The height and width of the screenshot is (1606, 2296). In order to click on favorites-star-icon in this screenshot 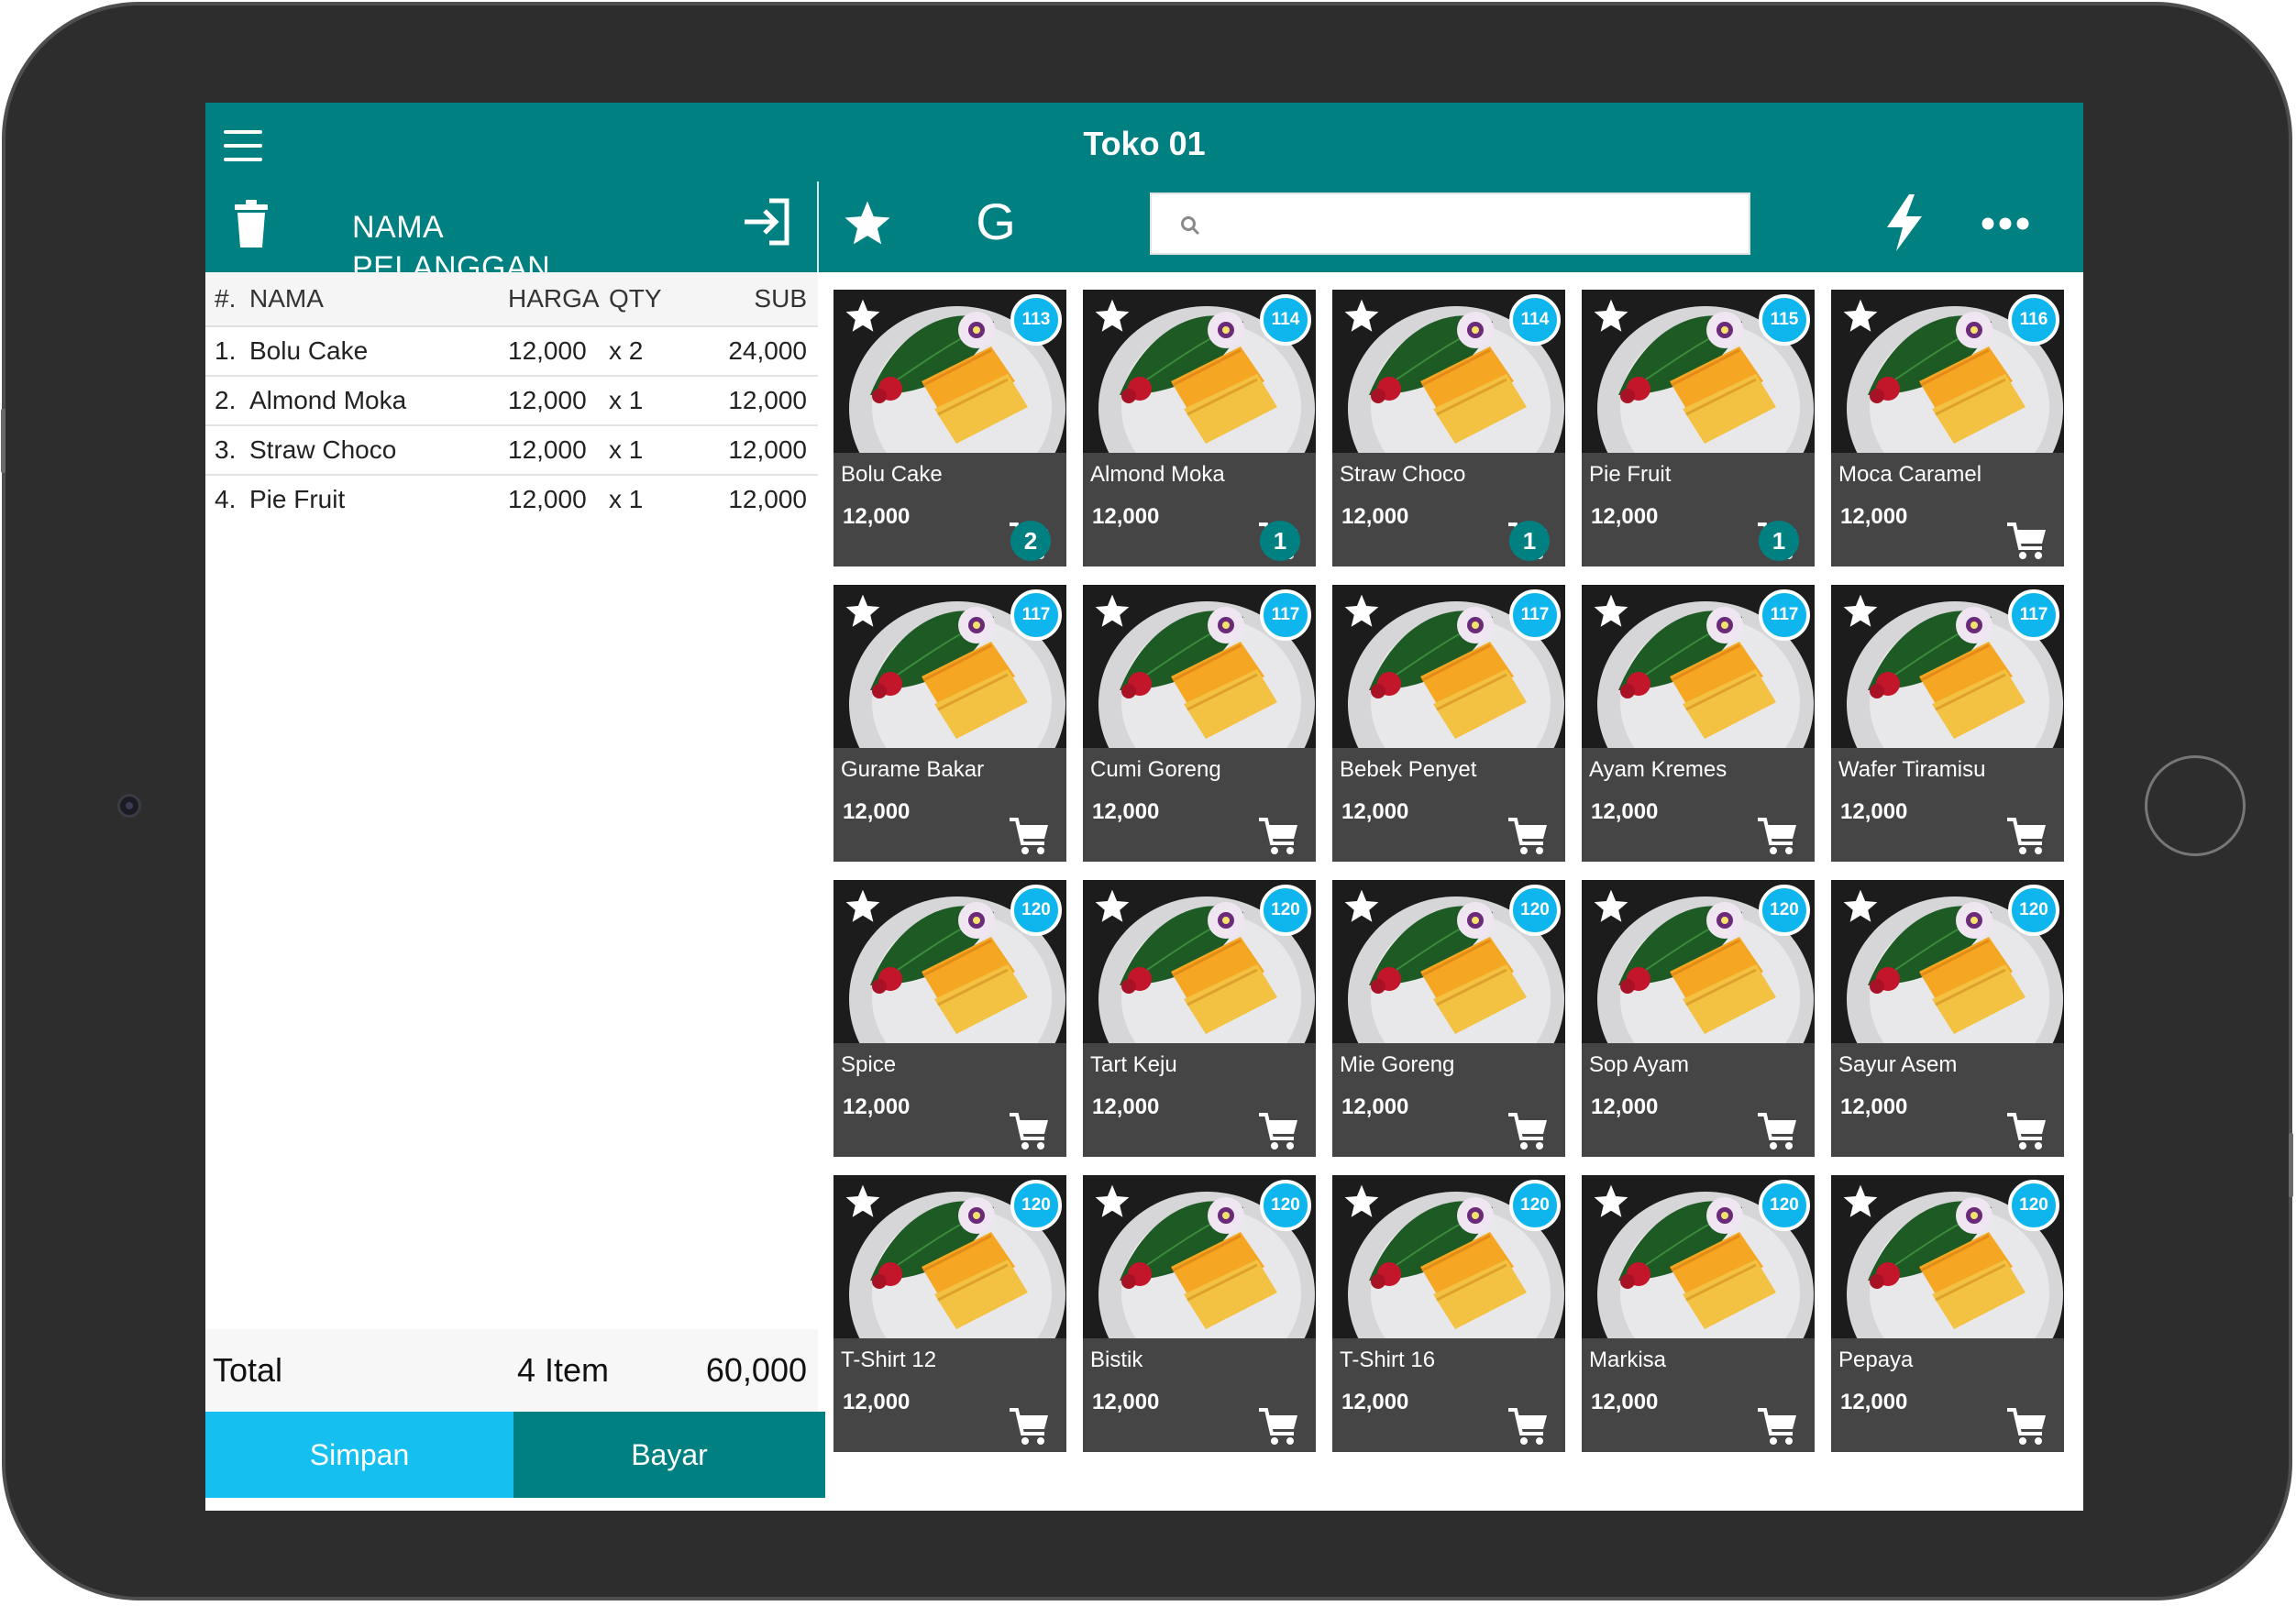, I will do `click(867, 223)`.